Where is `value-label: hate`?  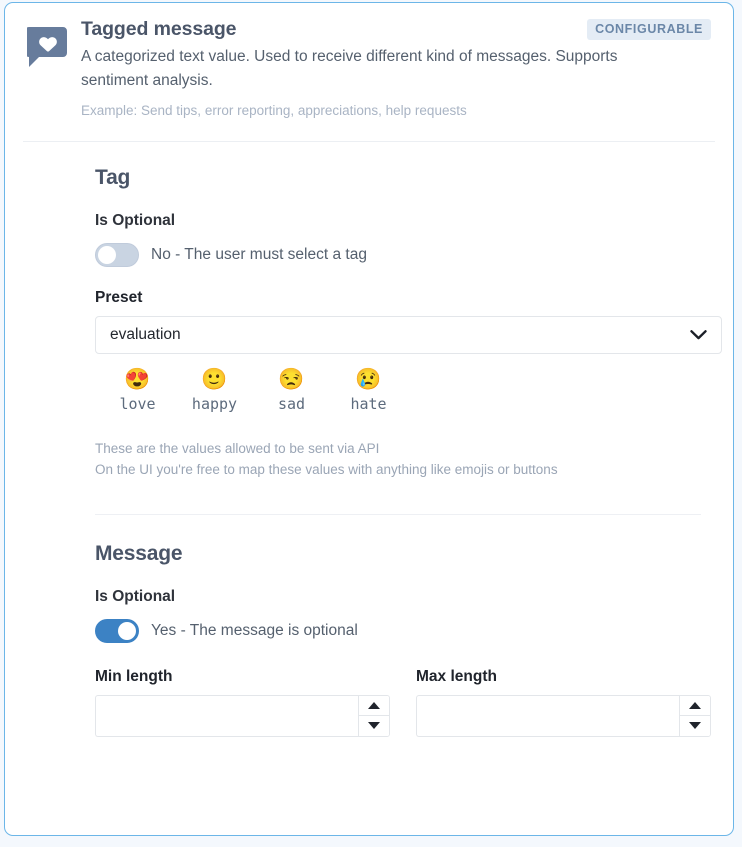 value-label: hate is located at coordinates (368, 403).